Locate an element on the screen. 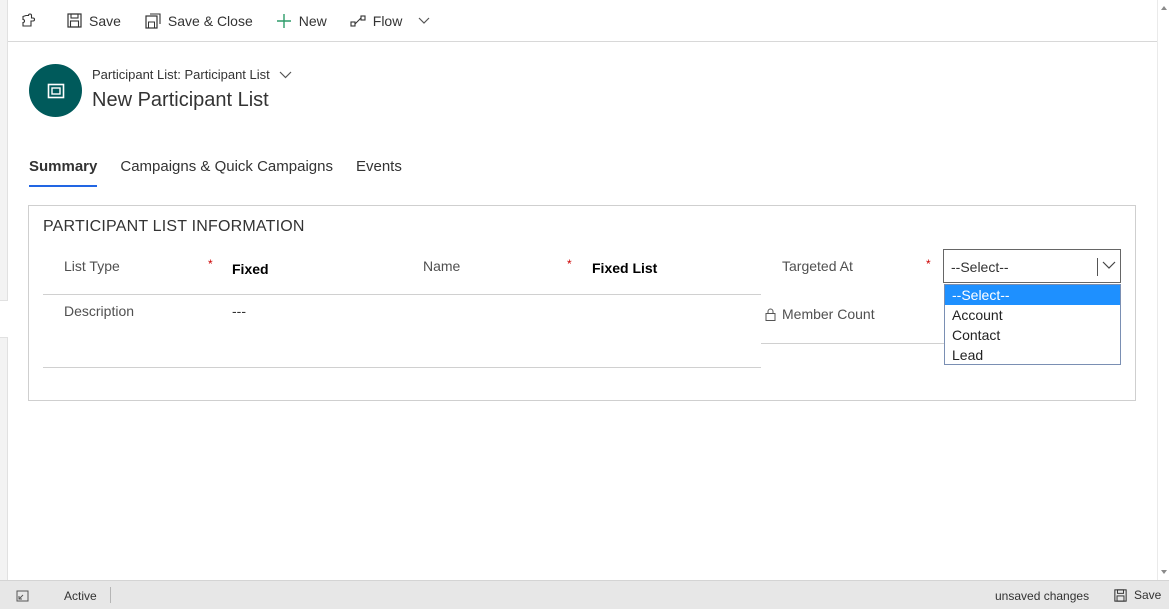 Image resolution: width=1169 pixels, height=609 pixels. tab-events: Events is located at coordinates (379, 172).